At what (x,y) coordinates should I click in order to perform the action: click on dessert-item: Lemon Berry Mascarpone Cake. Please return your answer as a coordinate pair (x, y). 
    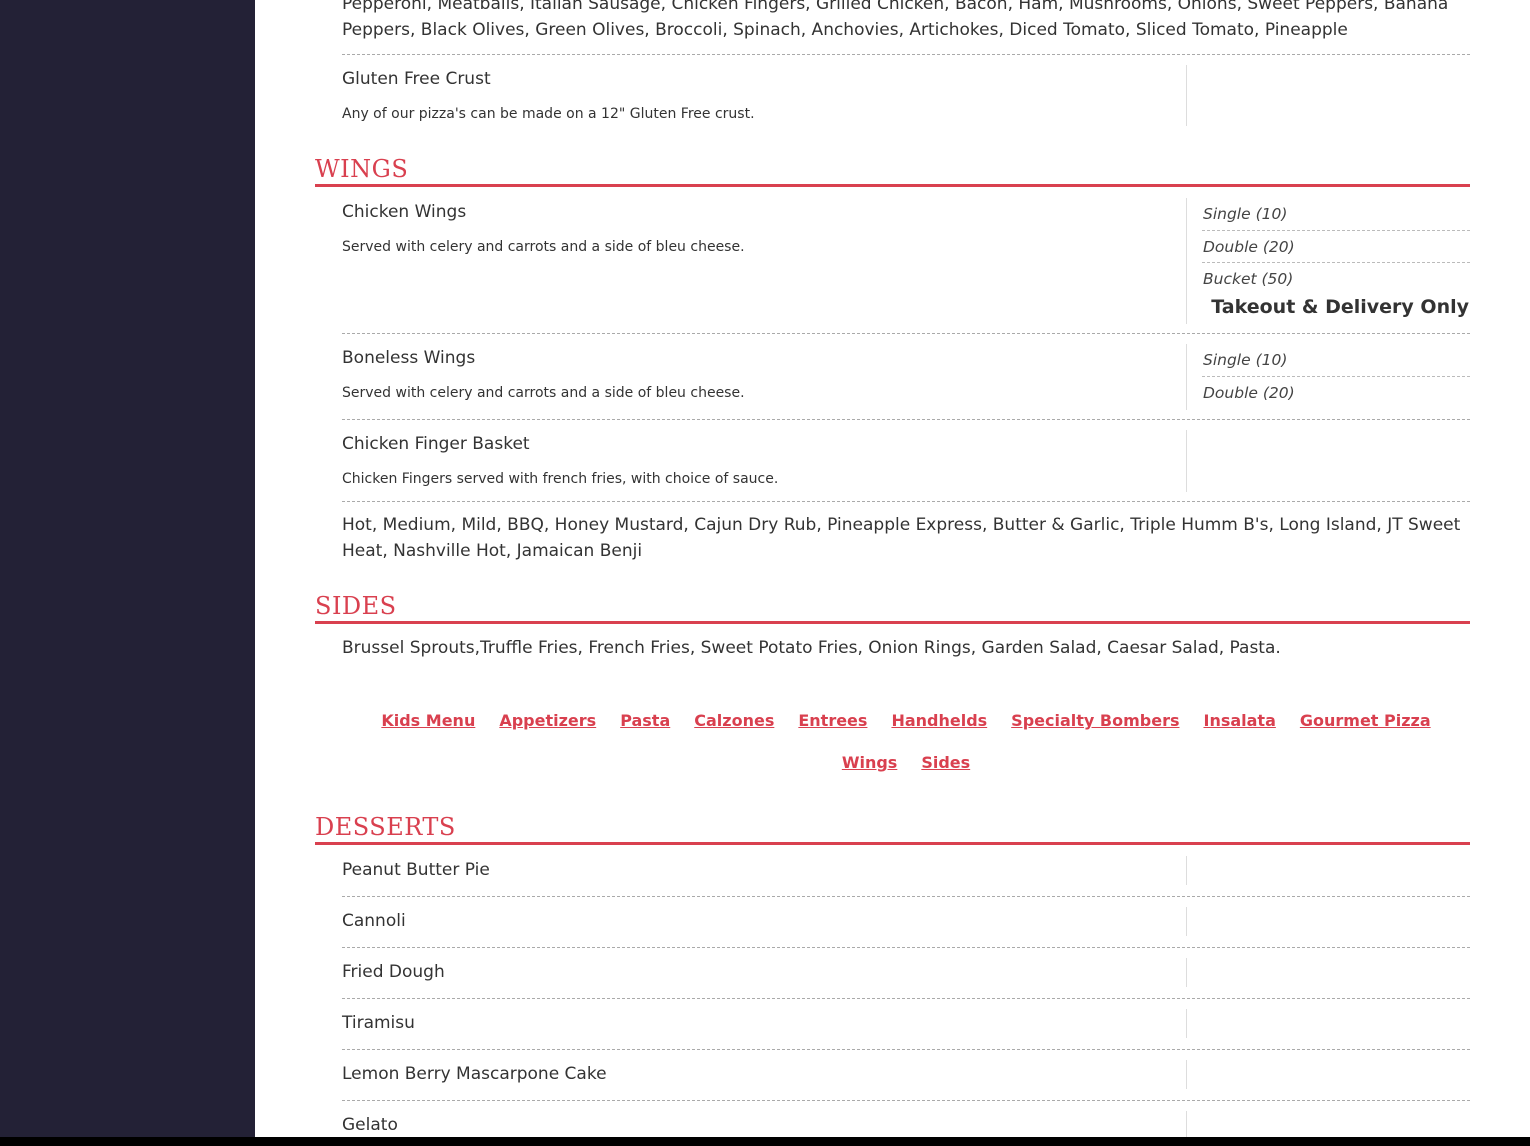
    Looking at the image, I should click on (474, 1074).